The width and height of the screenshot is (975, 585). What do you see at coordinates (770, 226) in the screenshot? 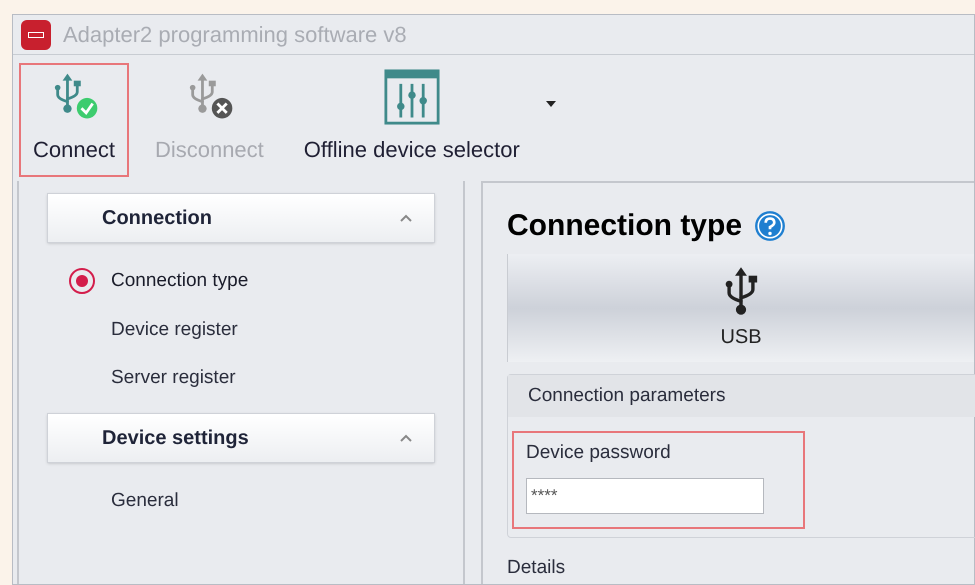
I see `help-icon` at bounding box center [770, 226].